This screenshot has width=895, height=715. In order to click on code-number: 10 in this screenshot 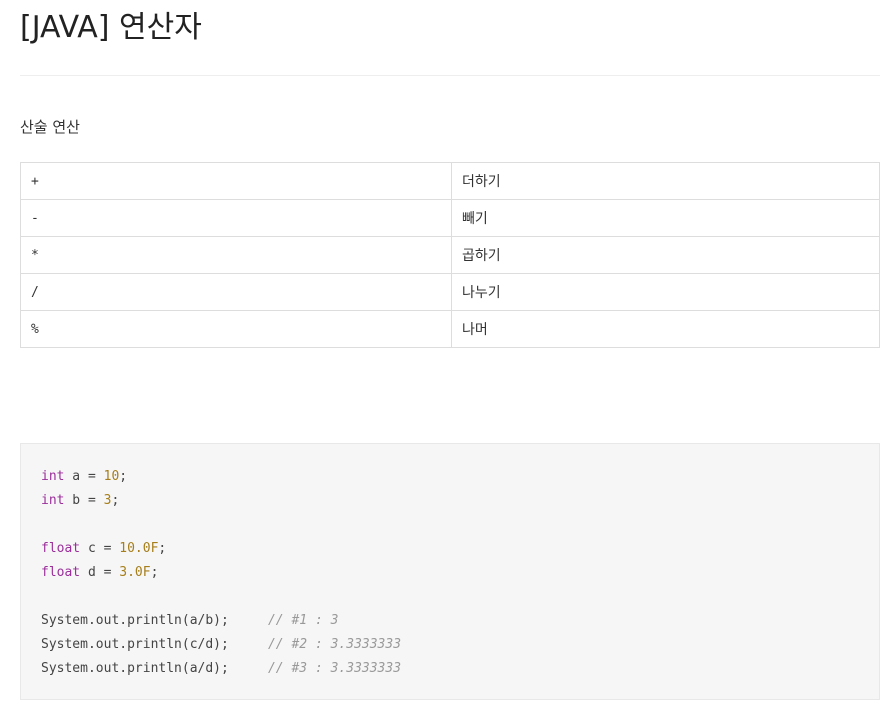, I will do `click(111, 476)`.